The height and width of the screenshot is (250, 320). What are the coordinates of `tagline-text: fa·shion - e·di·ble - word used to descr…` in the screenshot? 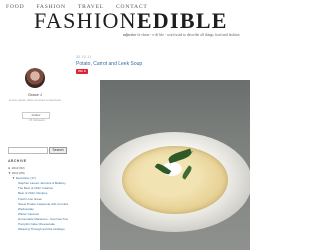 It's located at (188, 35).